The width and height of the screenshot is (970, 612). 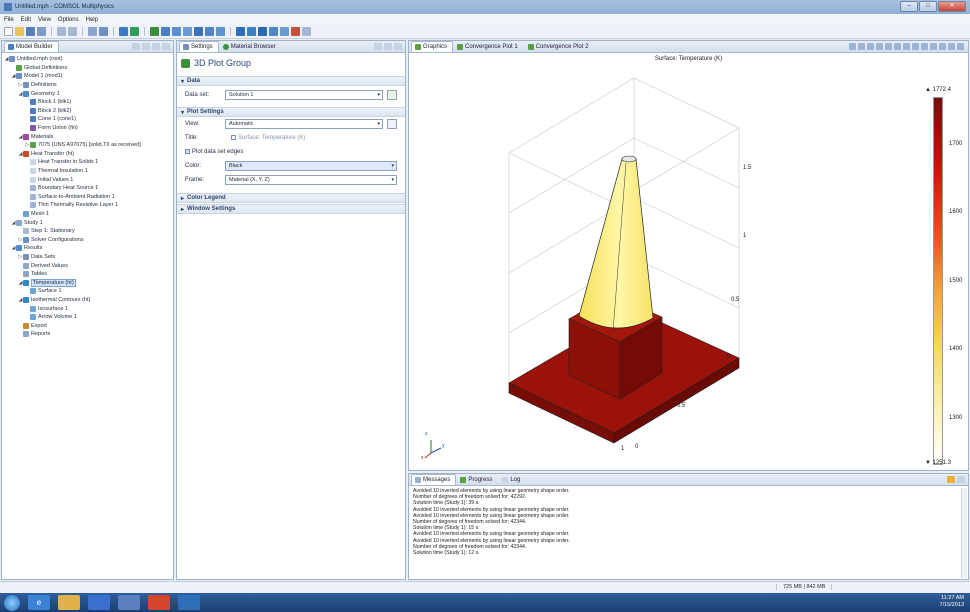 I want to click on sphere-icon, so click(x=176, y=31).